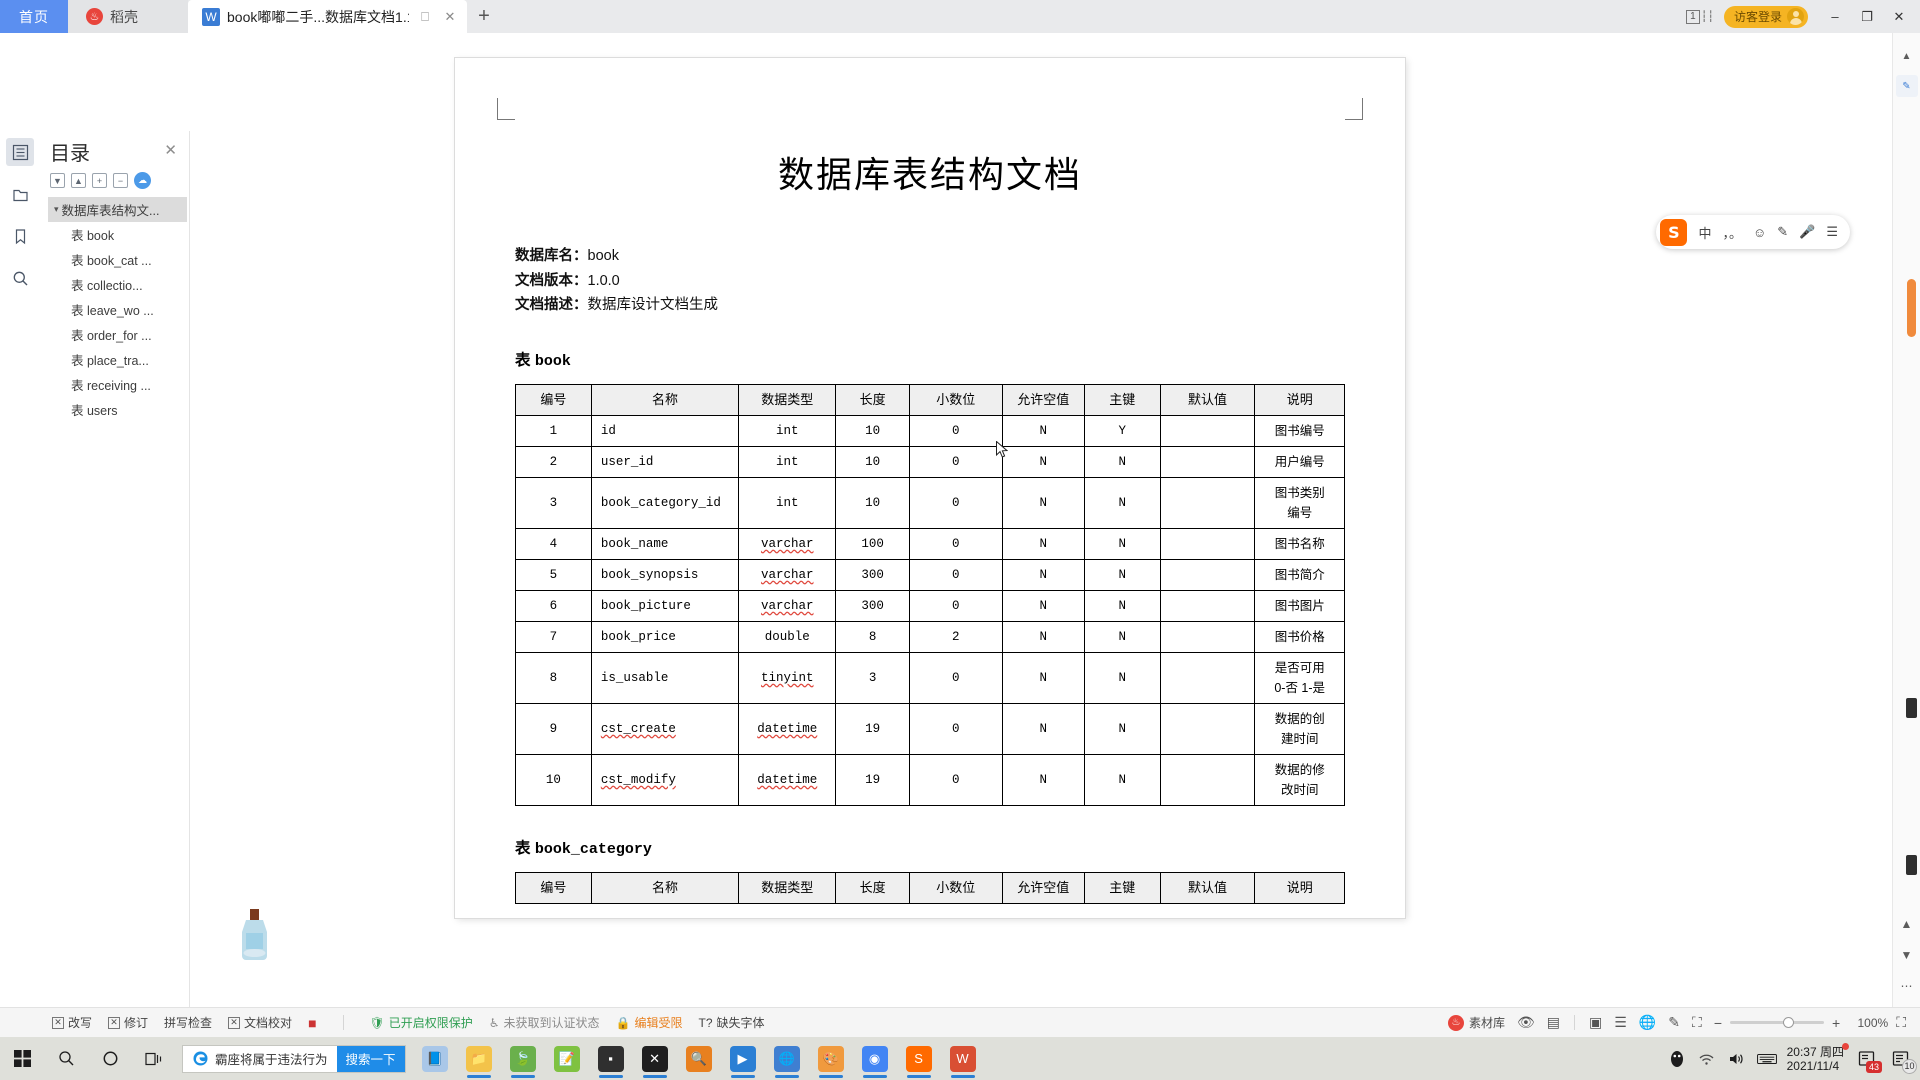 The height and width of the screenshot is (1080, 1920). Describe the element at coordinates (72, 1022) in the screenshot. I see `status-overwrite: ✕ 改写` at that location.